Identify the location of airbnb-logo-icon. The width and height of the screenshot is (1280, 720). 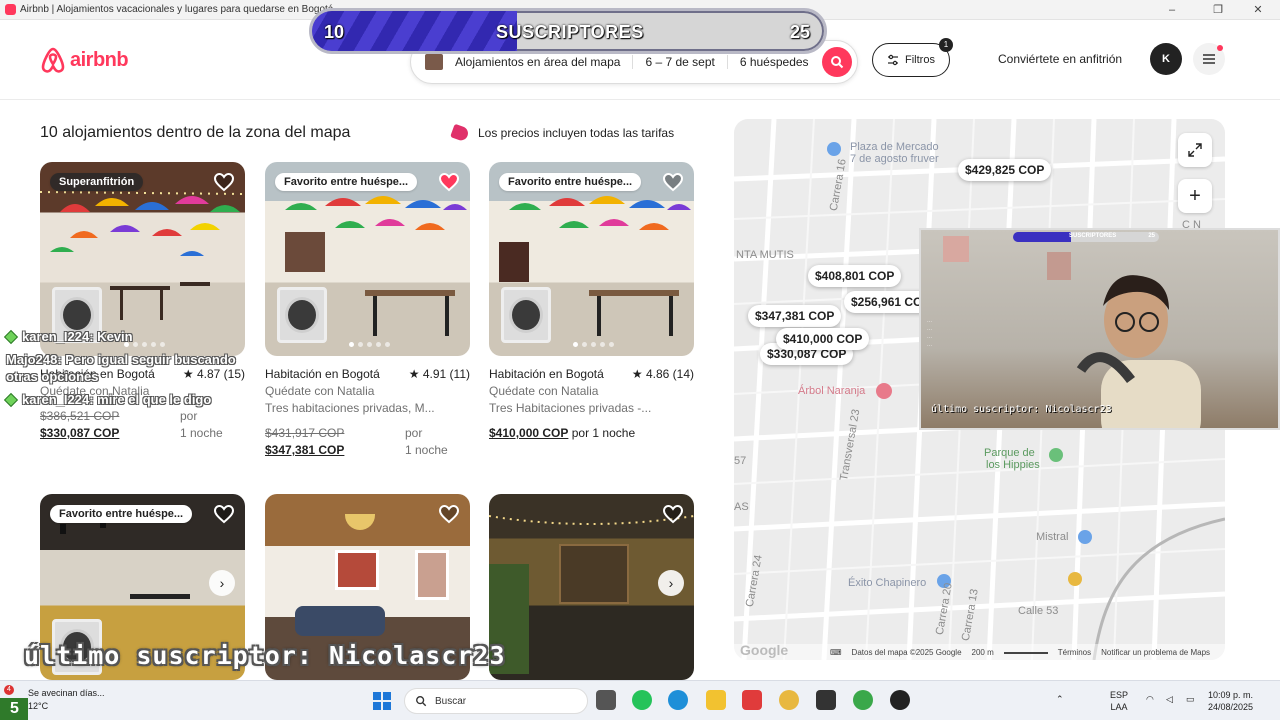
(53, 60).